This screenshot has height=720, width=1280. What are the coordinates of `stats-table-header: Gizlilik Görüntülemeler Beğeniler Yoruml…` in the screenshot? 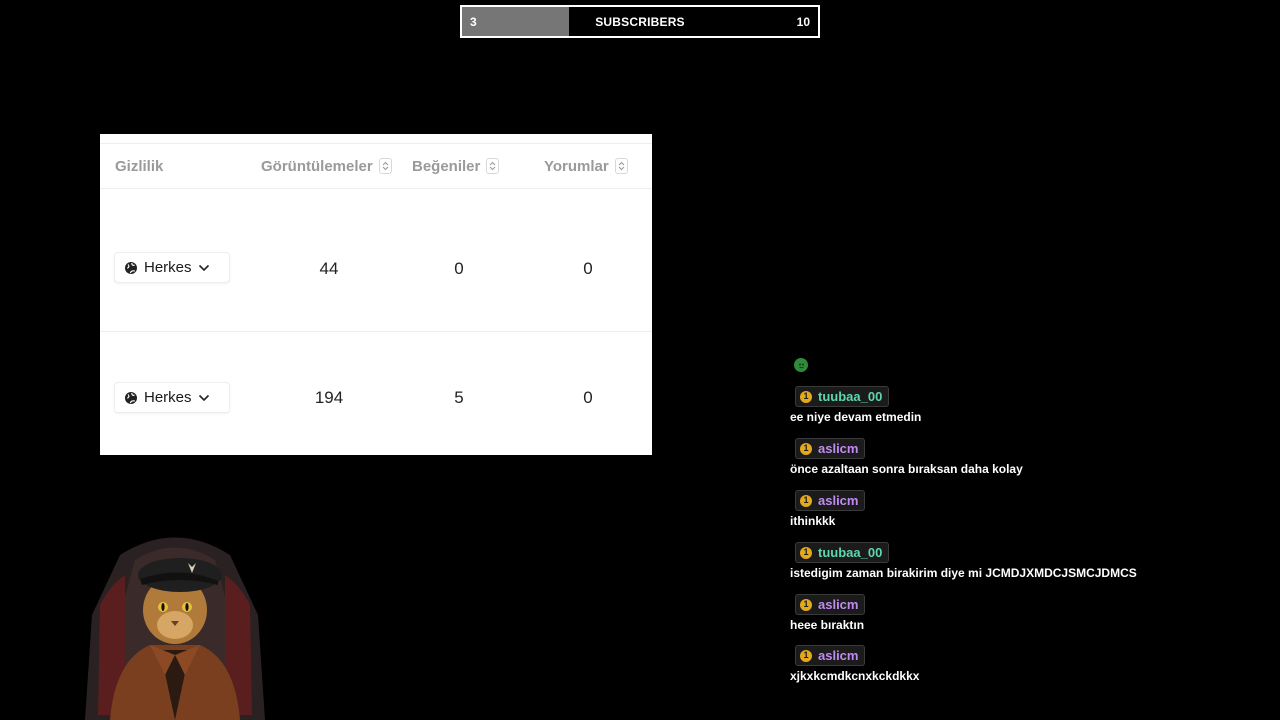 It's located at (376, 166).